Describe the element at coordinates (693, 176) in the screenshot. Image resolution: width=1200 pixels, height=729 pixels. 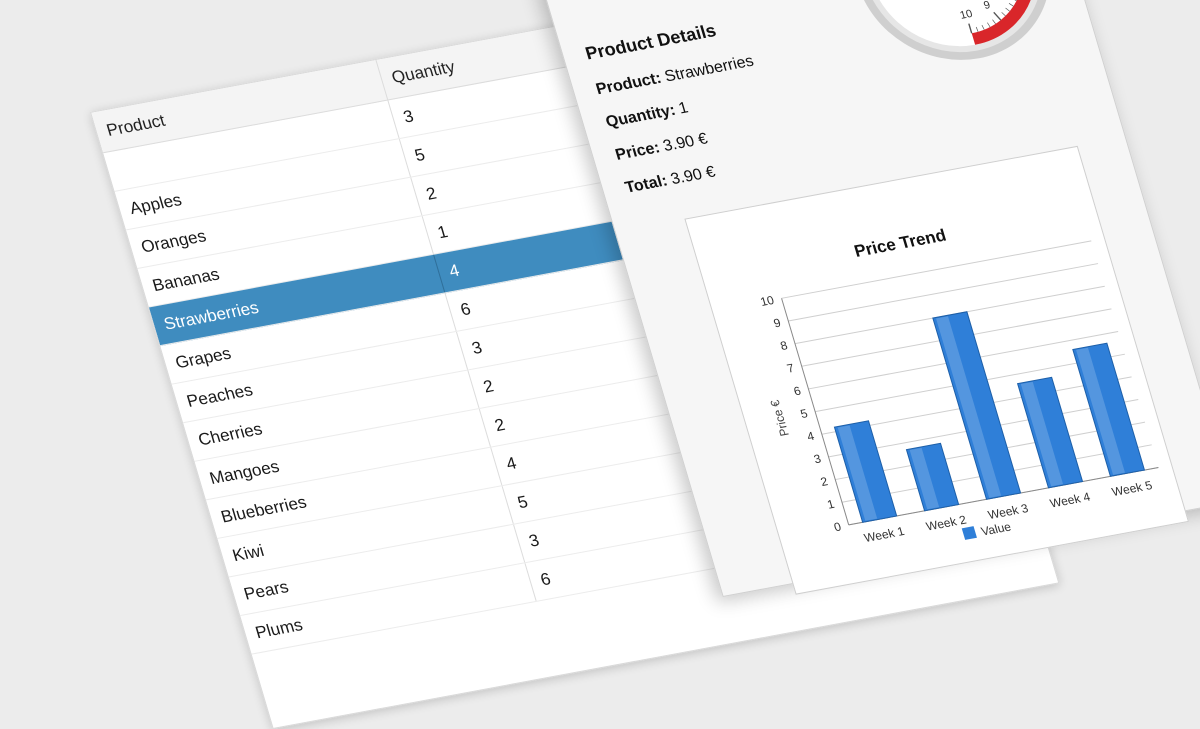
I see `detail-total-value: 3.90 €` at that location.